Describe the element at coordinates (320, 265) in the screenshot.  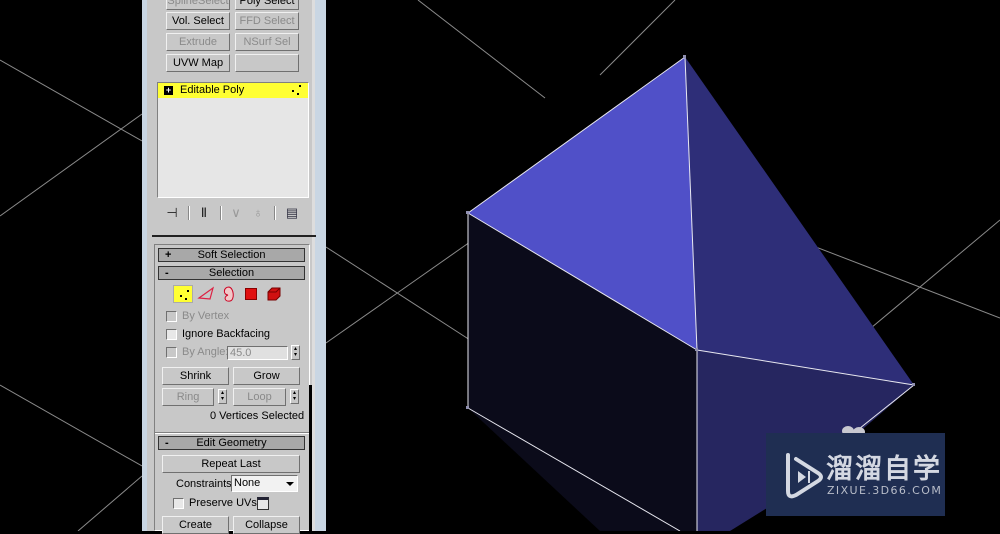
I see `viewport-border` at that location.